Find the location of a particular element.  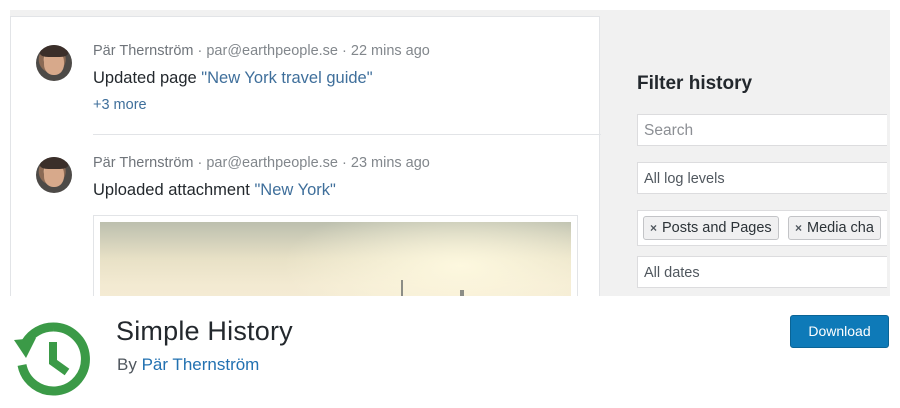

search-input: Search is located at coordinates (762, 130).